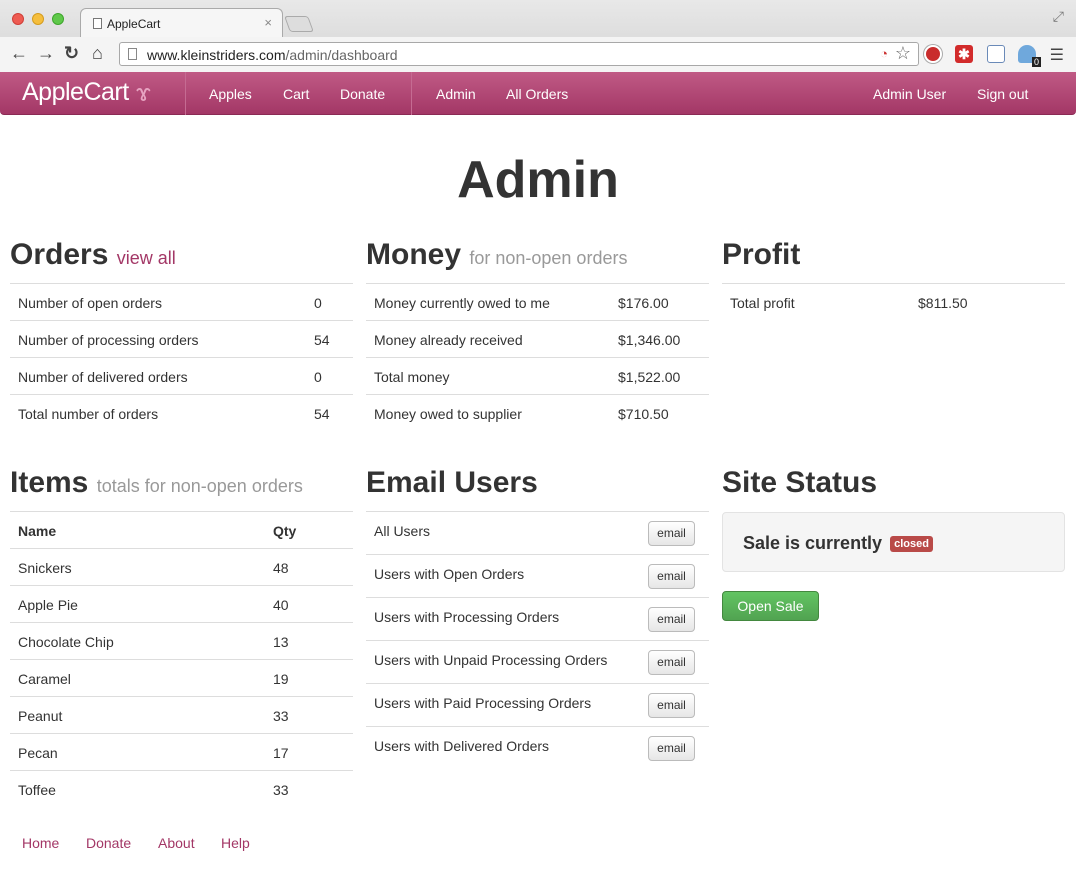 The height and width of the screenshot is (871, 1076). I want to click on nav-user: Admin User, so click(909, 94).